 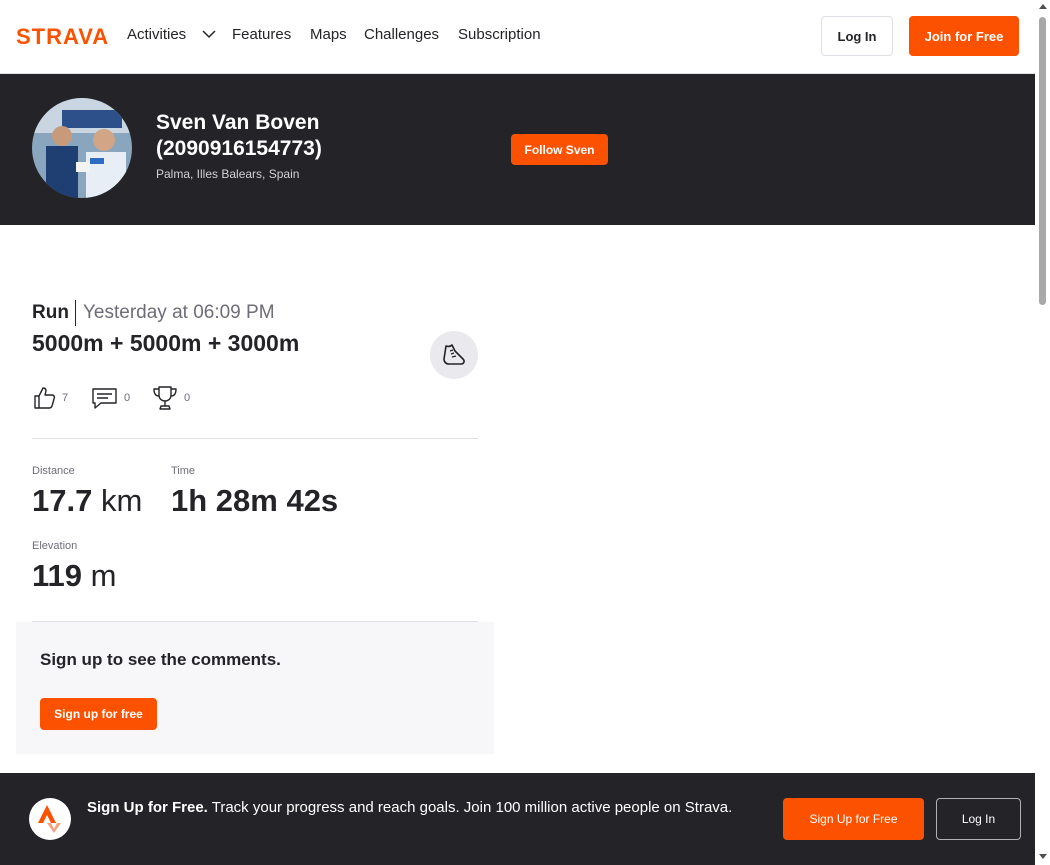 I want to click on comments-button: 0, so click(x=110, y=398).